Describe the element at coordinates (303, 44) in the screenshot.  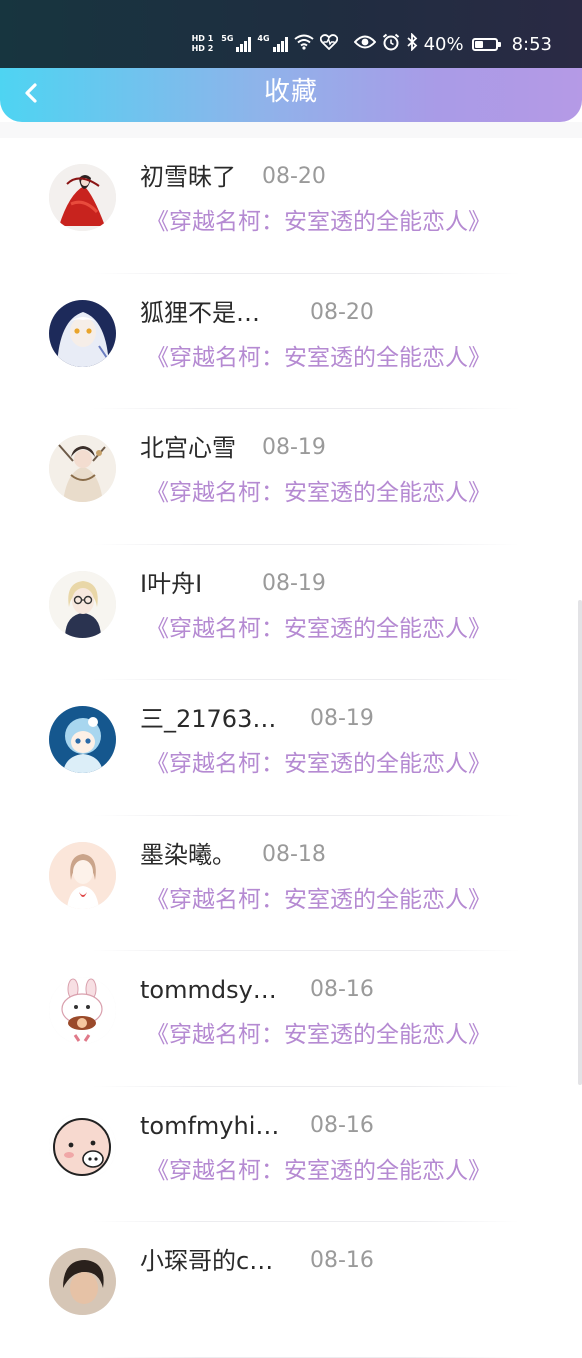
I see `wifi-icon` at that location.